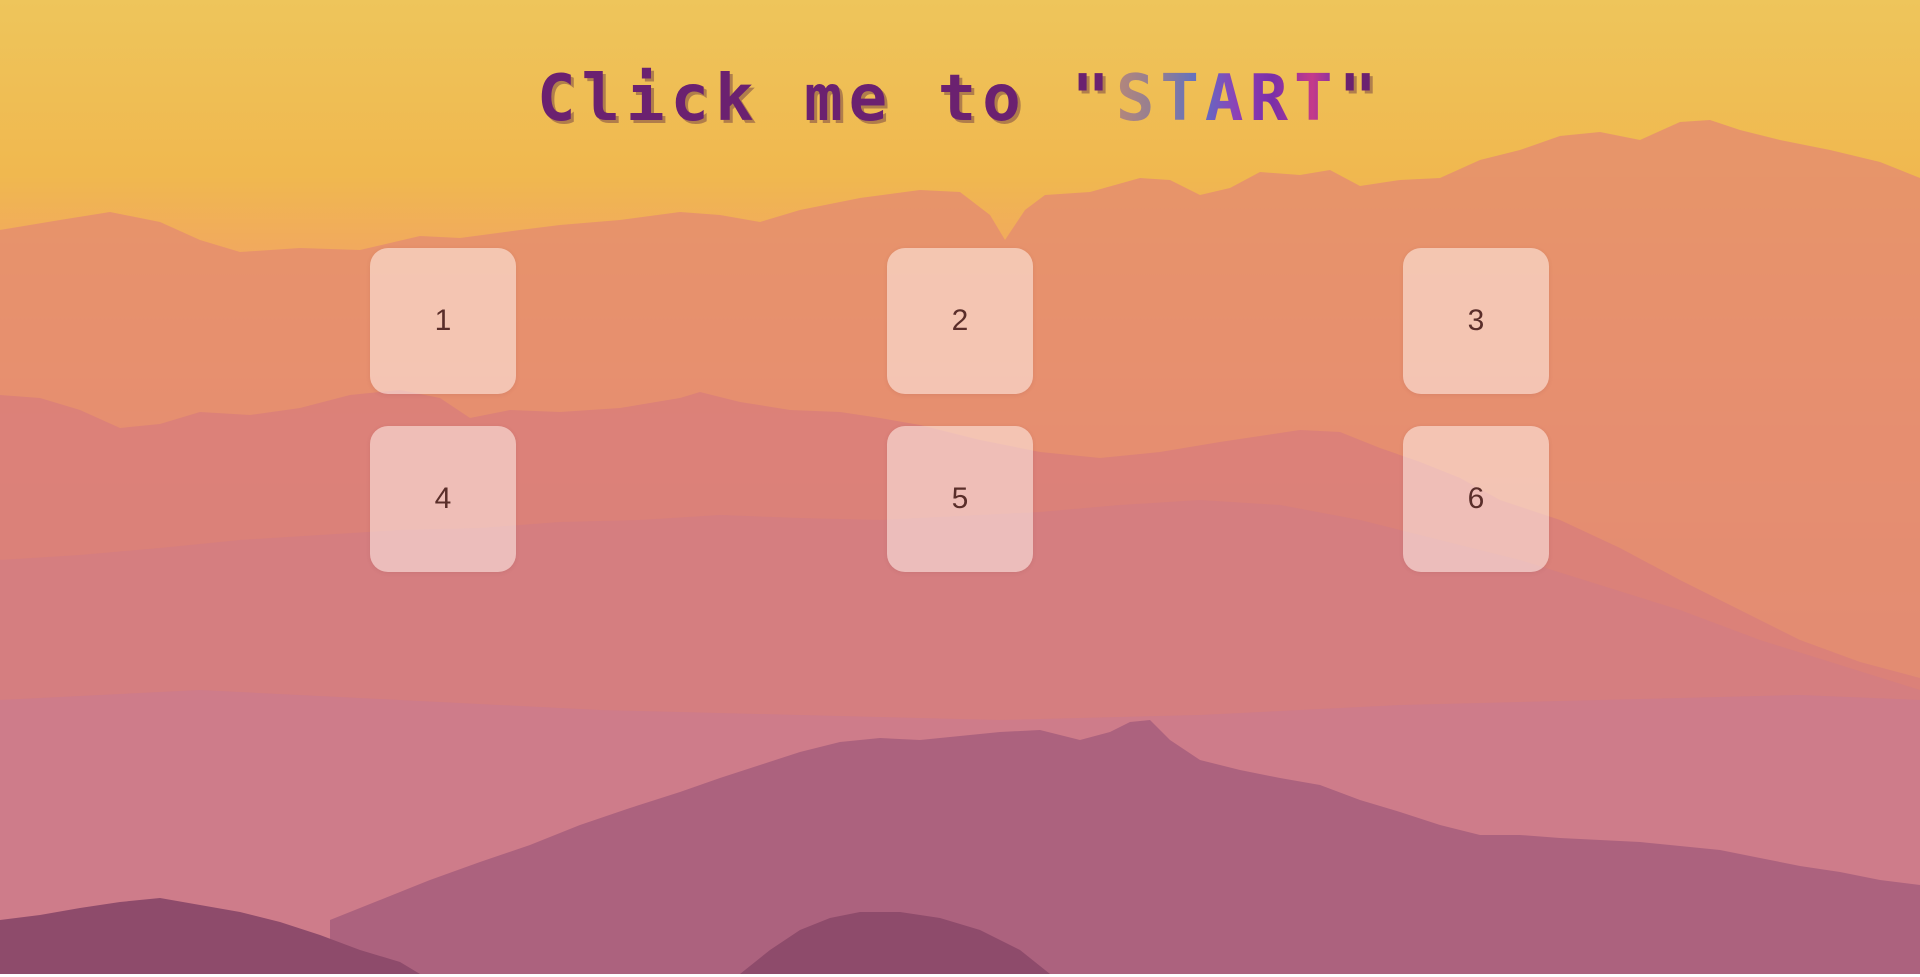  Describe the element at coordinates (1476, 499) in the screenshot. I see `tile-6: 6` at that location.